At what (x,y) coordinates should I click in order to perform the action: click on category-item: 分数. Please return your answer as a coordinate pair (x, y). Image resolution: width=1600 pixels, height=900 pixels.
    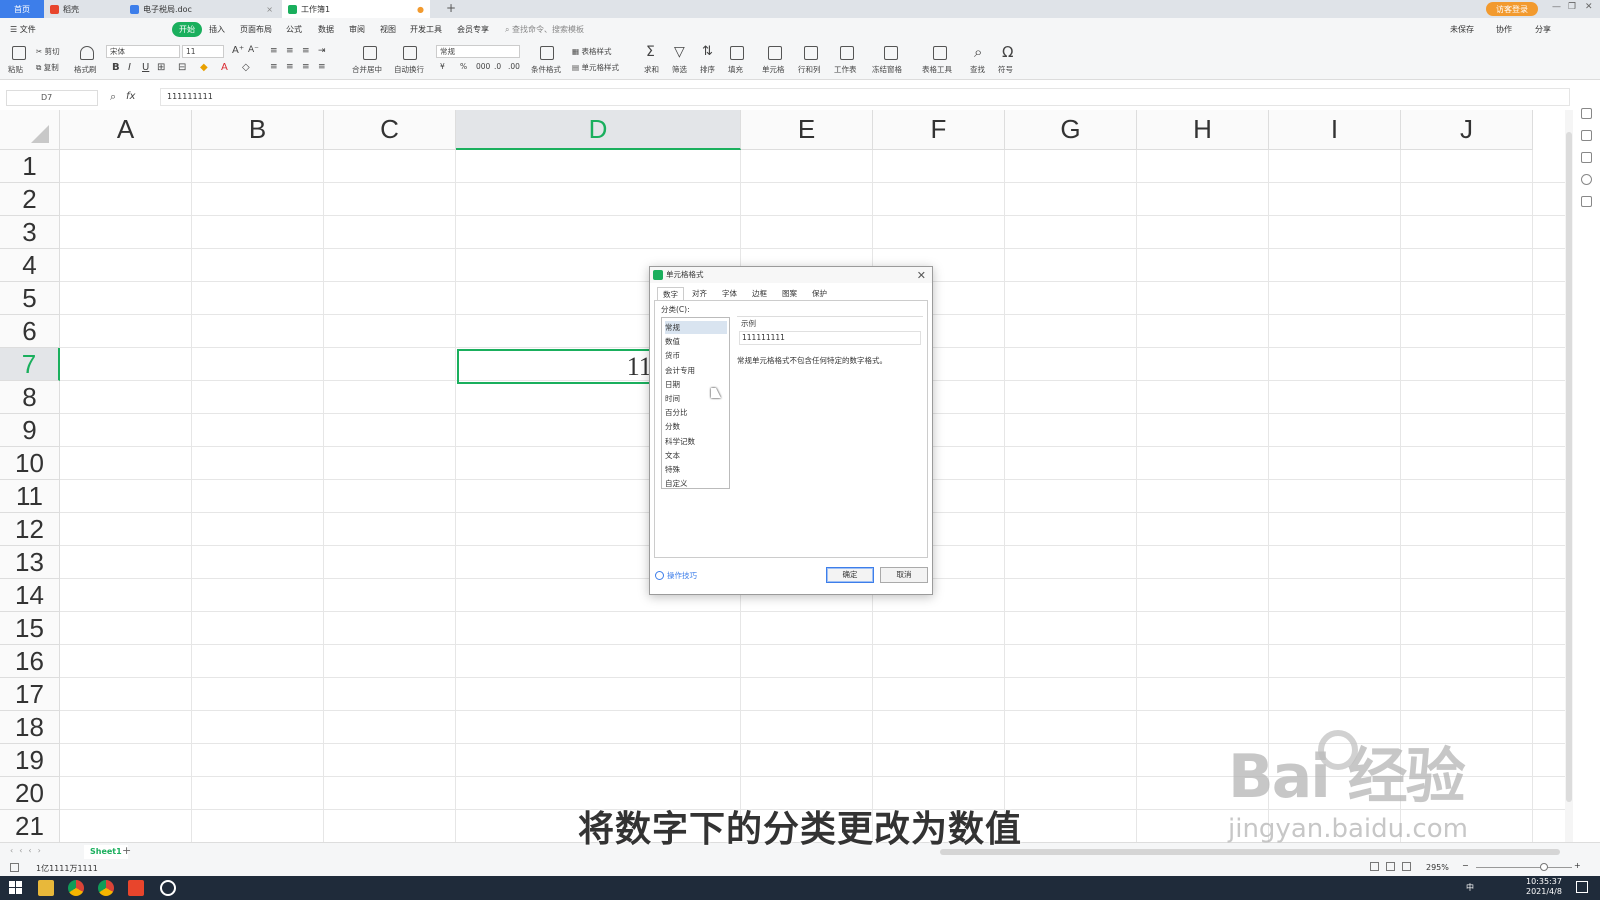
    Looking at the image, I should click on (696, 426).